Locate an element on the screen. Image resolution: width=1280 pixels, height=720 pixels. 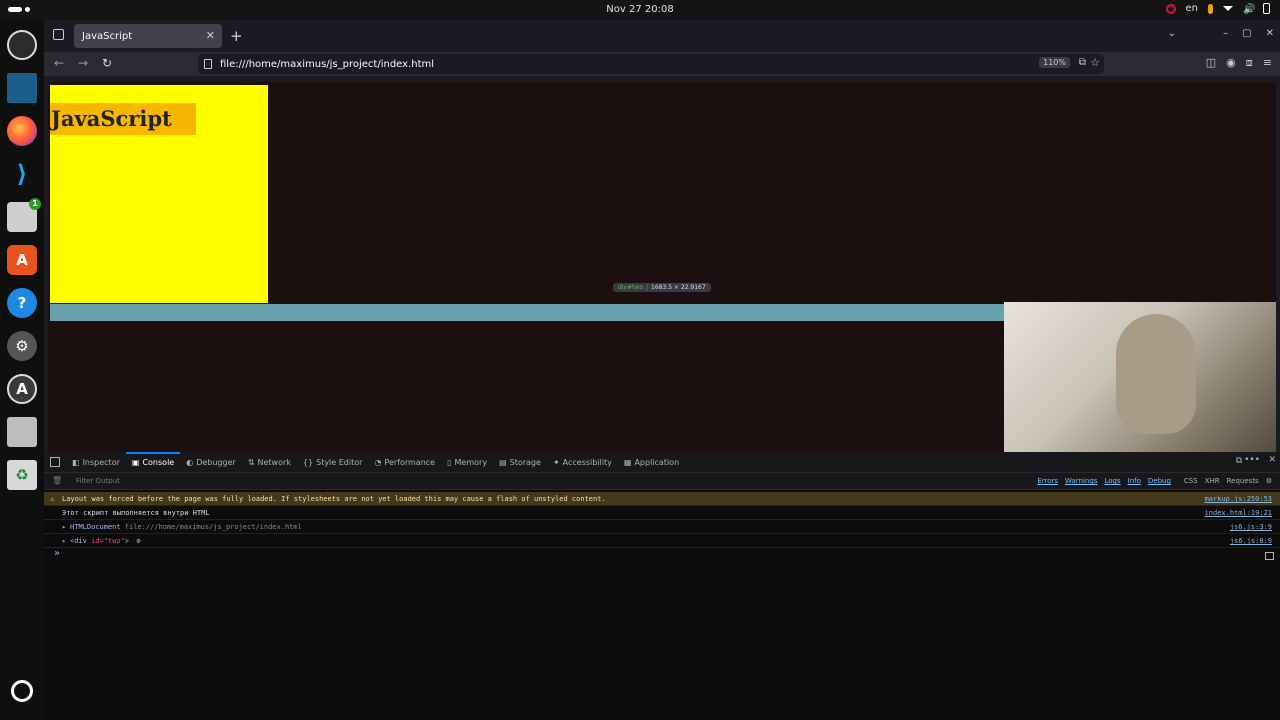
filter-warnings: Warnings is located at coordinates (1081, 481).